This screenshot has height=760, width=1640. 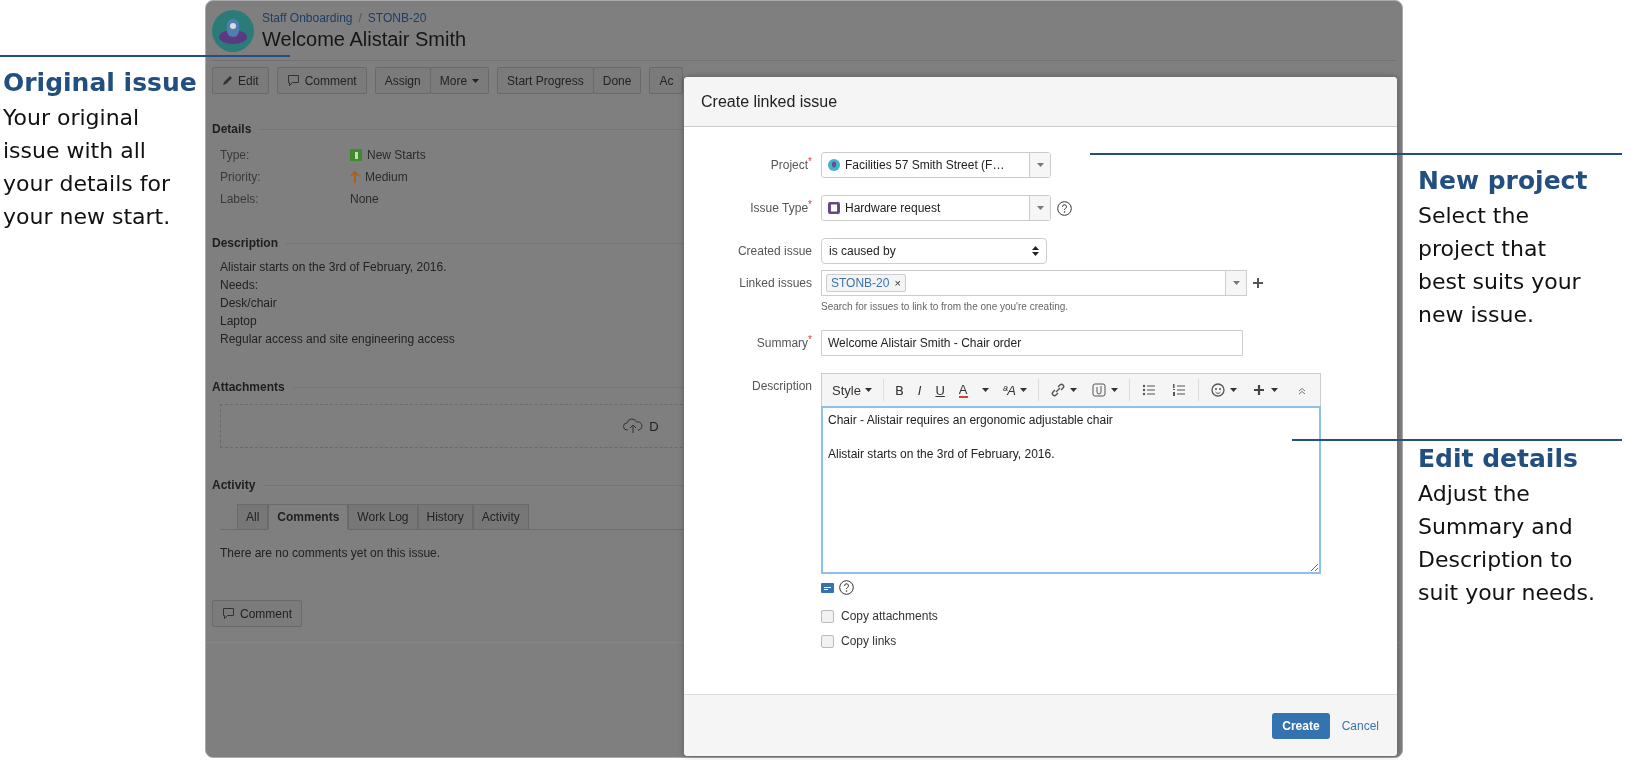 What do you see at coordinates (253, 517) in the screenshot?
I see `activity-tab: All` at bounding box center [253, 517].